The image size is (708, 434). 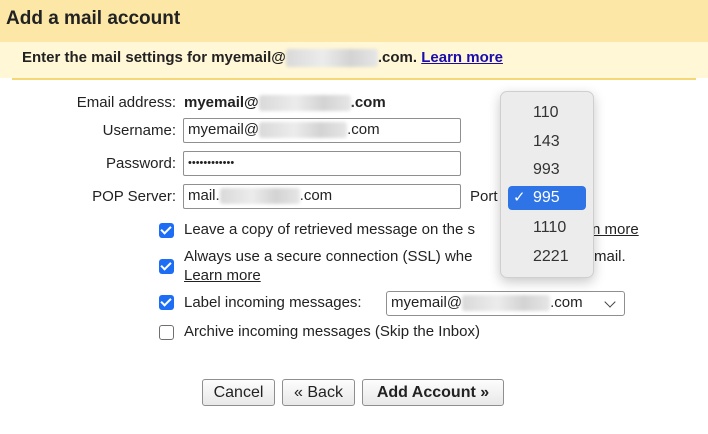 What do you see at coordinates (221, 102) in the screenshot?
I see `email-prefix: myemail@` at bounding box center [221, 102].